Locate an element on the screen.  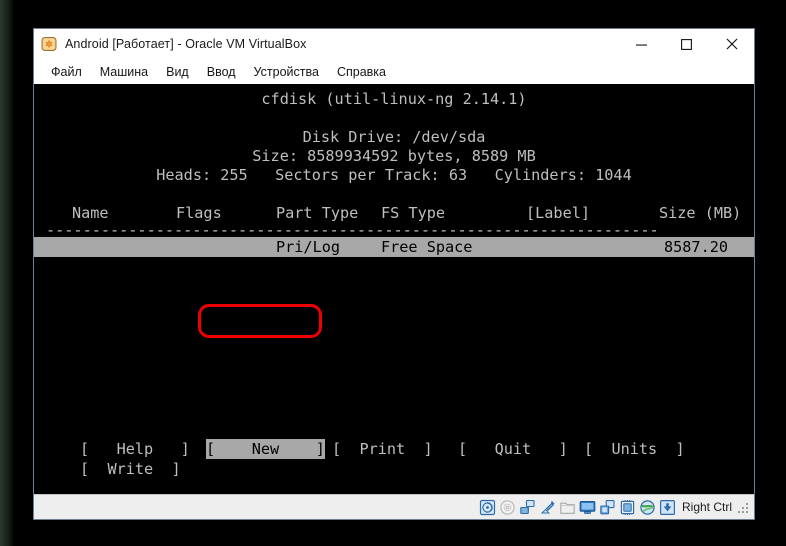
button-units: [ Units ] is located at coordinates (634, 449).